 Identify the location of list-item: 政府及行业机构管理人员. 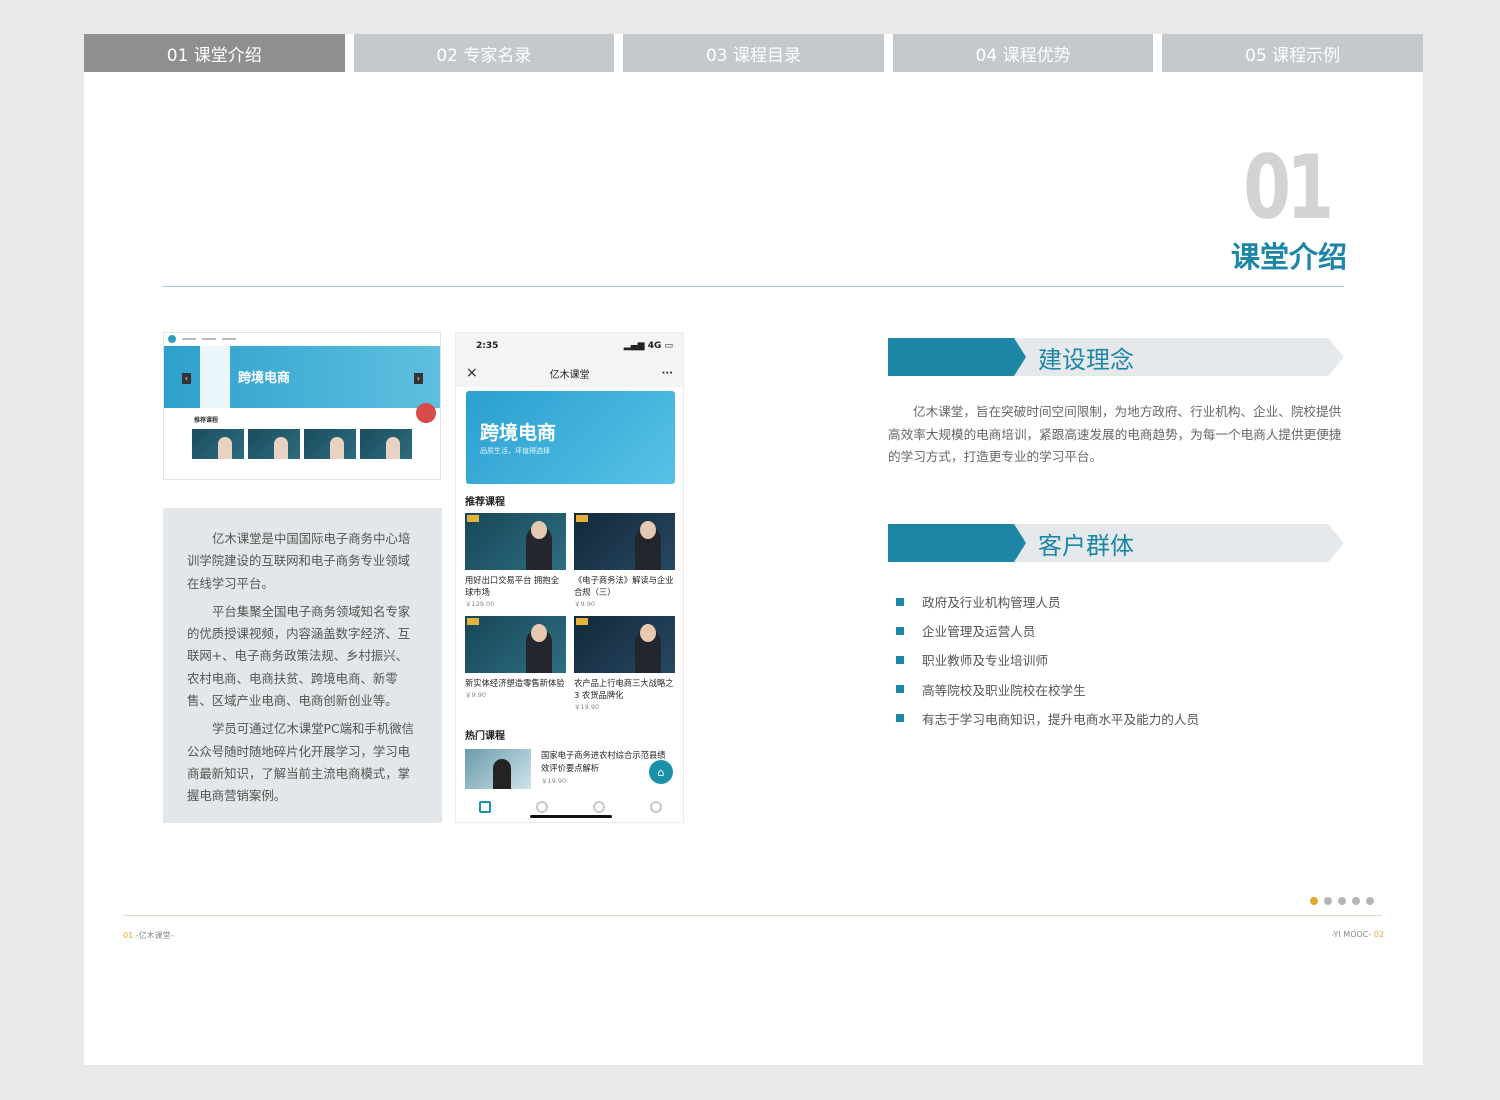
(1047, 601).